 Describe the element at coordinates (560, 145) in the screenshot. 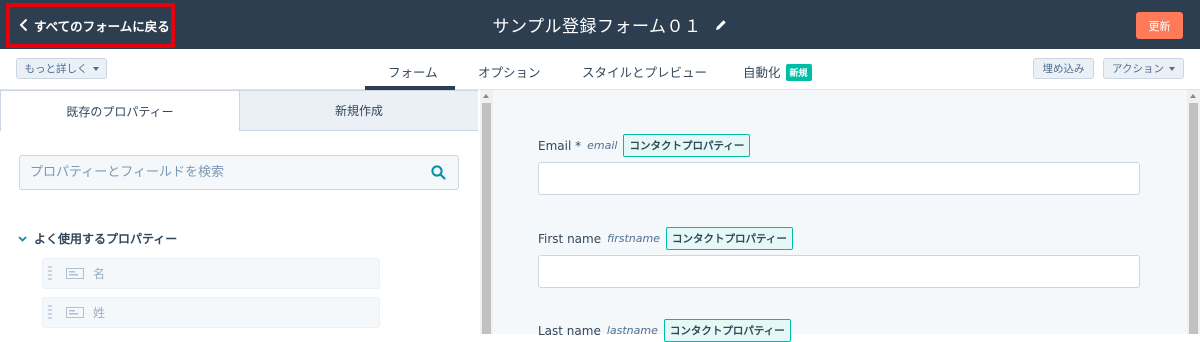

I see `field-label: Email *` at that location.